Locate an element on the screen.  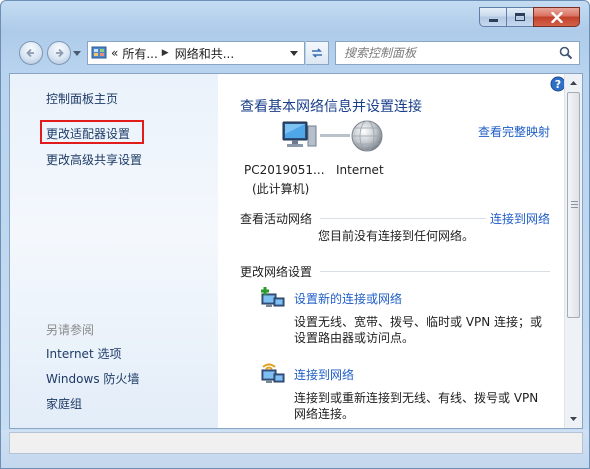
close-button is located at coordinates (556, 17).